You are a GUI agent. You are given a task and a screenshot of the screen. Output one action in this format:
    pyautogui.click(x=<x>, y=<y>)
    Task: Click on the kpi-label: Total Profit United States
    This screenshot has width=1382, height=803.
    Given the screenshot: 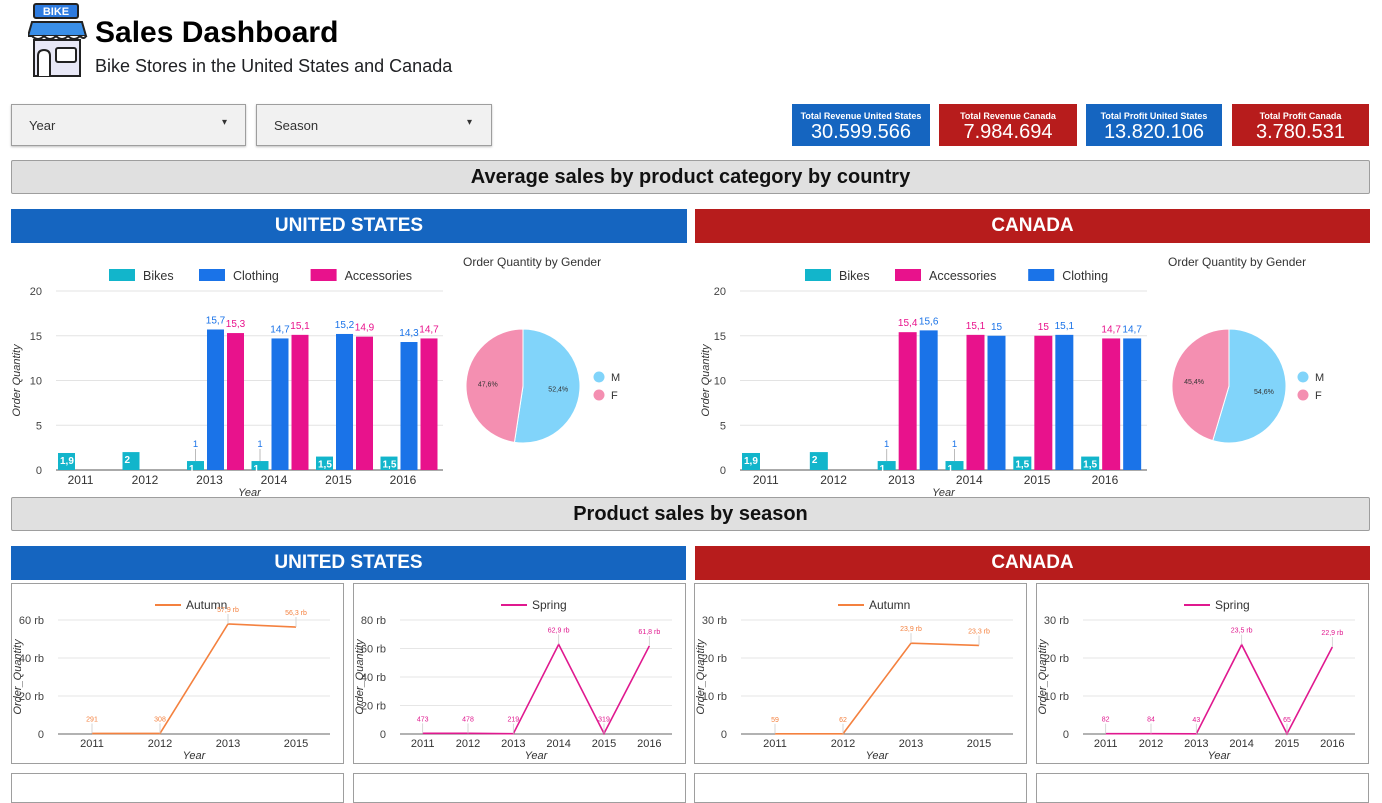 What is the action you would take?
    pyautogui.click(x=1154, y=116)
    